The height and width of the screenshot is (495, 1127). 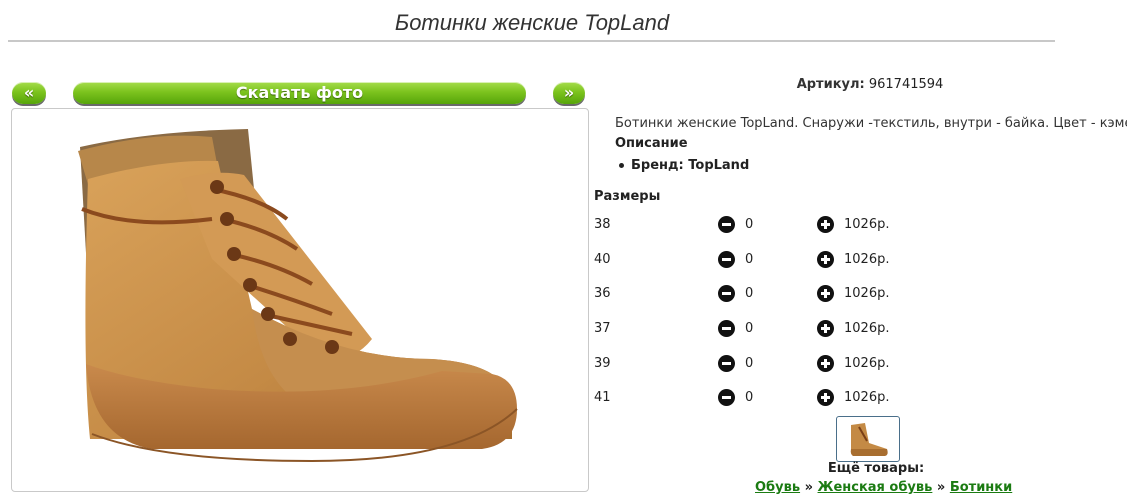 What do you see at coordinates (759, 294) in the screenshot?
I see `size-row: 36 0 1026р.` at bounding box center [759, 294].